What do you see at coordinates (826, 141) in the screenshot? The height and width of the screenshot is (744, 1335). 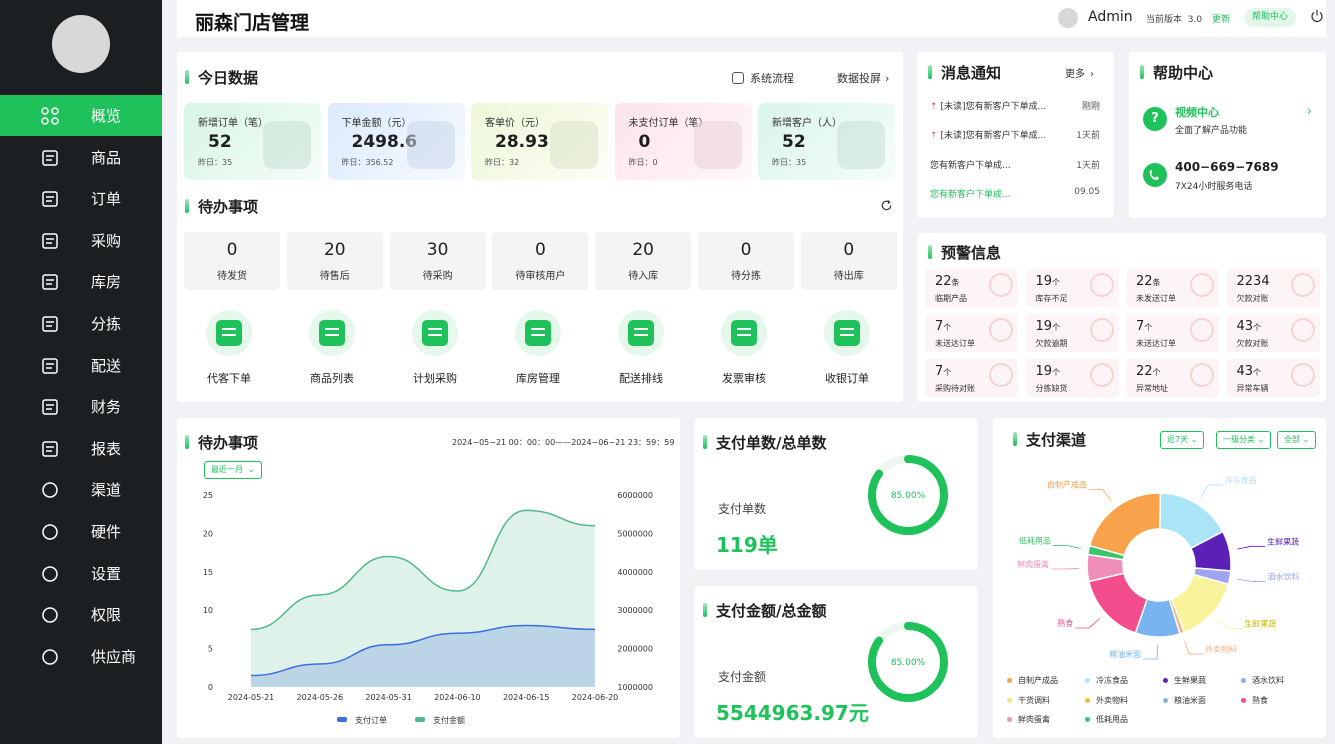 I see `kpi-card: 新增客户（人） 52 昨日：35` at bounding box center [826, 141].